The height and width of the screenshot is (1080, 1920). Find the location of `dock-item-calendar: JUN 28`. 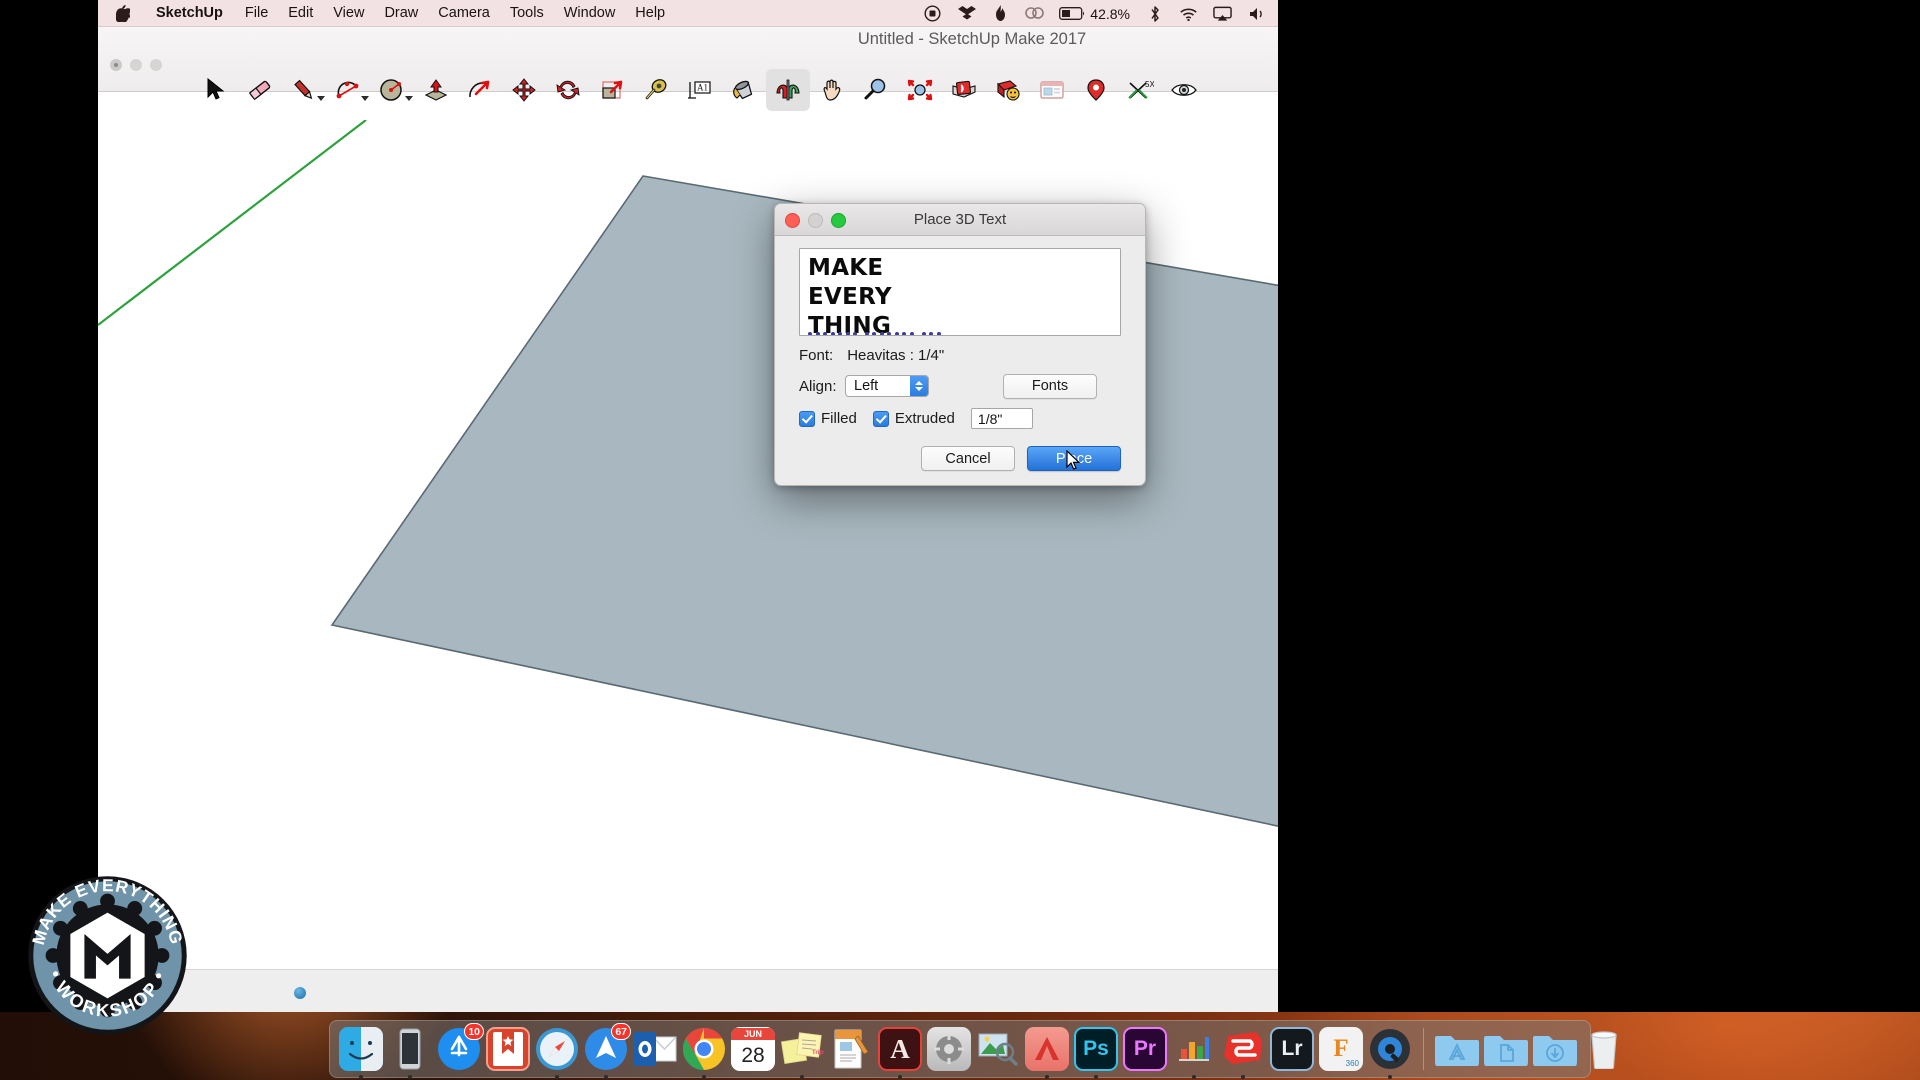

dock-item-calendar: JUN 28 is located at coordinates (753, 1049).